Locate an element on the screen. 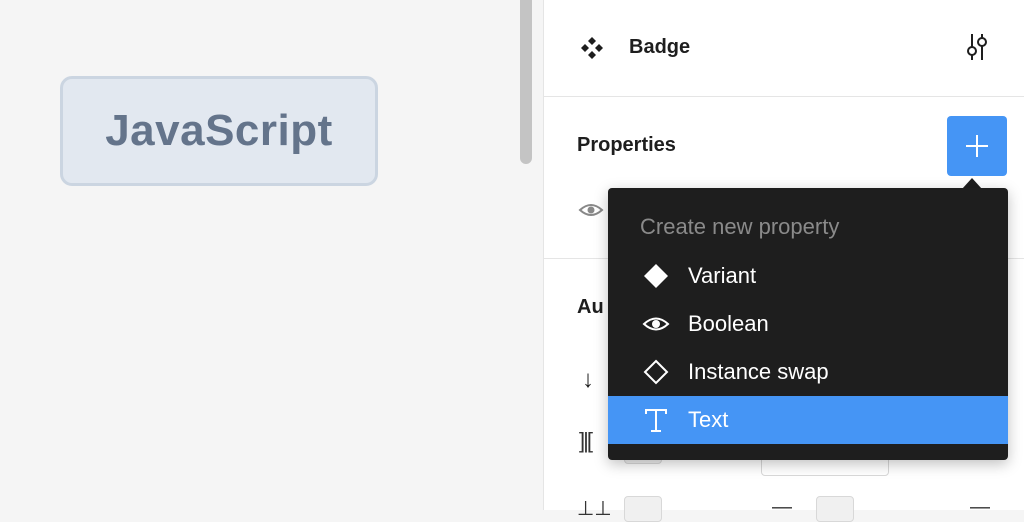 This screenshot has width=1024, height=522. divider is located at coordinates (784, 96).